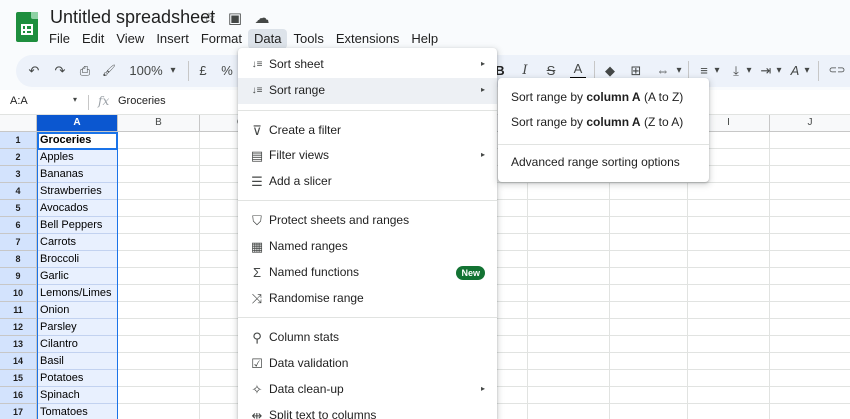 This screenshot has height=419, width=850. What do you see at coordinates (227, 71) in the screenshot?
I see `percent-format-button: %` at bounding box center [227, 71].